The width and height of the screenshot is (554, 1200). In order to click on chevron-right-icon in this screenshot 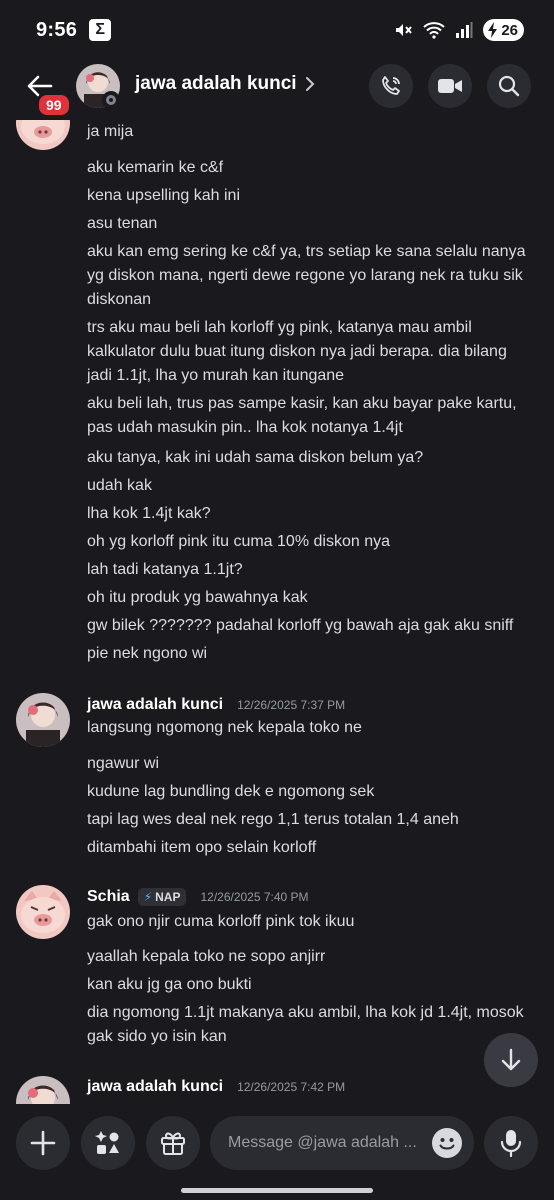, I will do `click(309, 84)`.